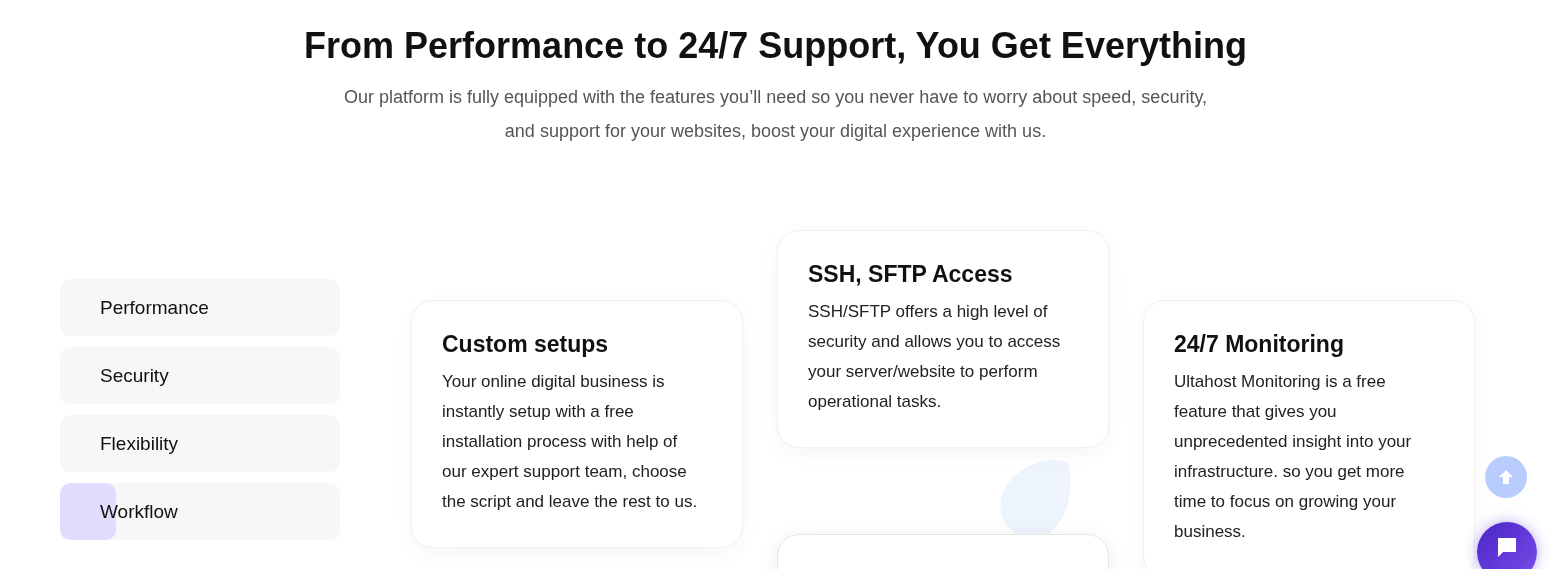 Image resolution: width=1551 pixels, height=569 pixels. Describe the element at coordinates (570, 442) in the screenshot. I see `card-text: Your online digital business is instantly setup with a free installation process with help of our expert support team, choose the script and leave the rest to us.` at that location.